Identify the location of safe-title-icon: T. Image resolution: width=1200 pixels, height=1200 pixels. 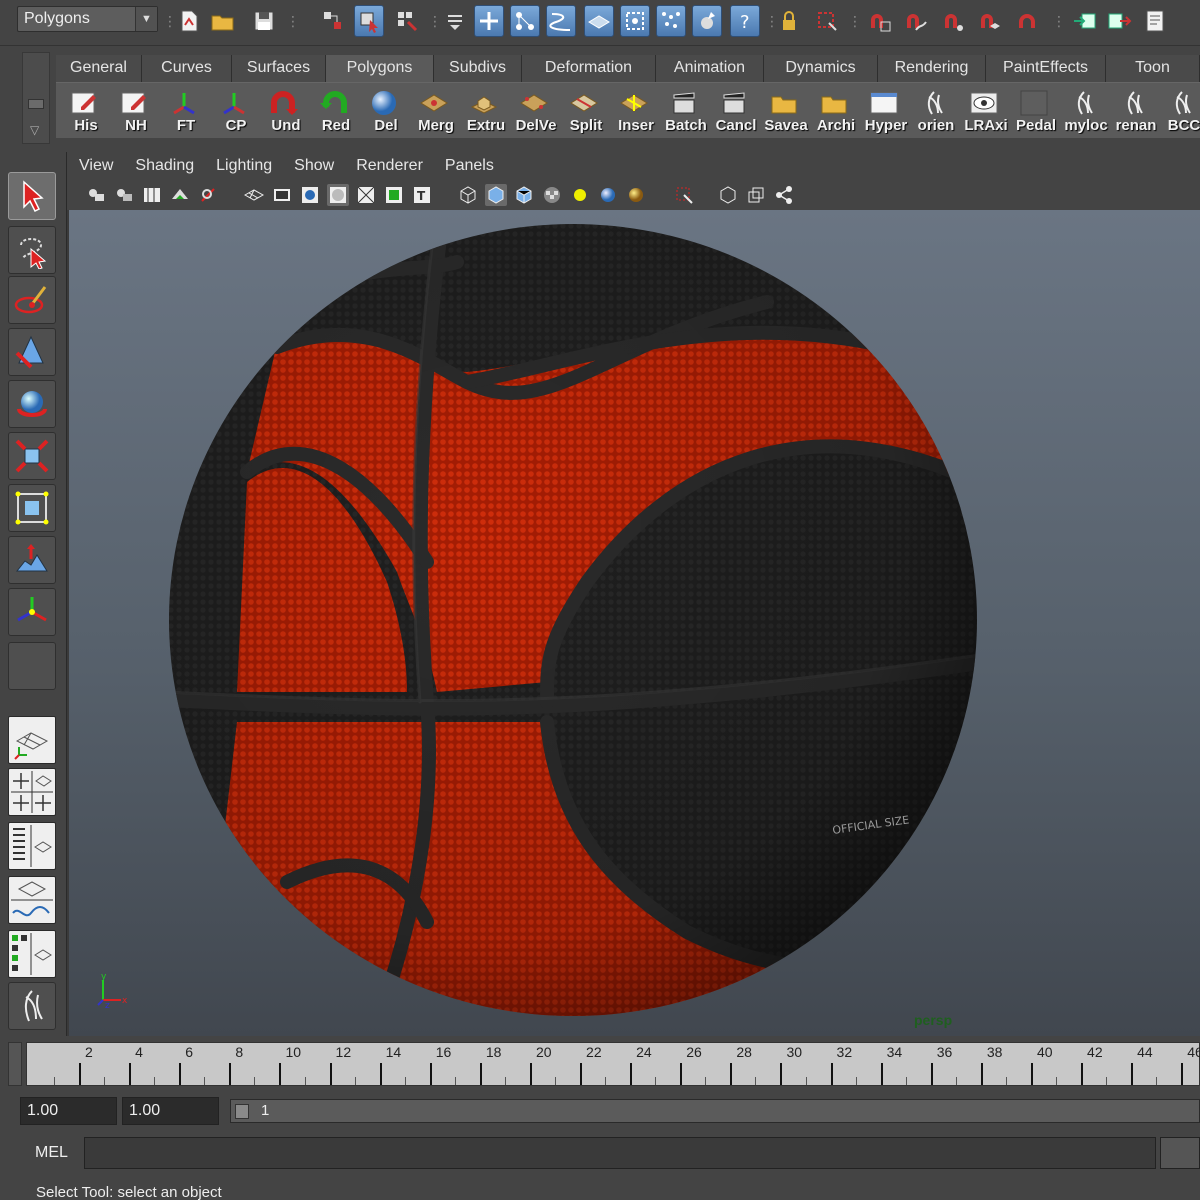
(422, 195).